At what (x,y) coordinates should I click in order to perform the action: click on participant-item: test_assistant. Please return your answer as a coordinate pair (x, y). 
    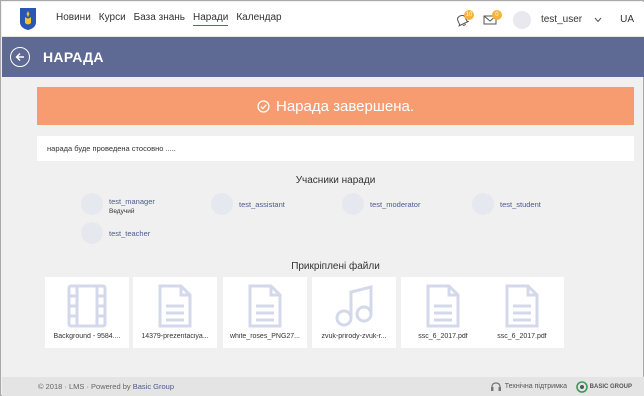
    Looking at the image, I should click on (248, 204).